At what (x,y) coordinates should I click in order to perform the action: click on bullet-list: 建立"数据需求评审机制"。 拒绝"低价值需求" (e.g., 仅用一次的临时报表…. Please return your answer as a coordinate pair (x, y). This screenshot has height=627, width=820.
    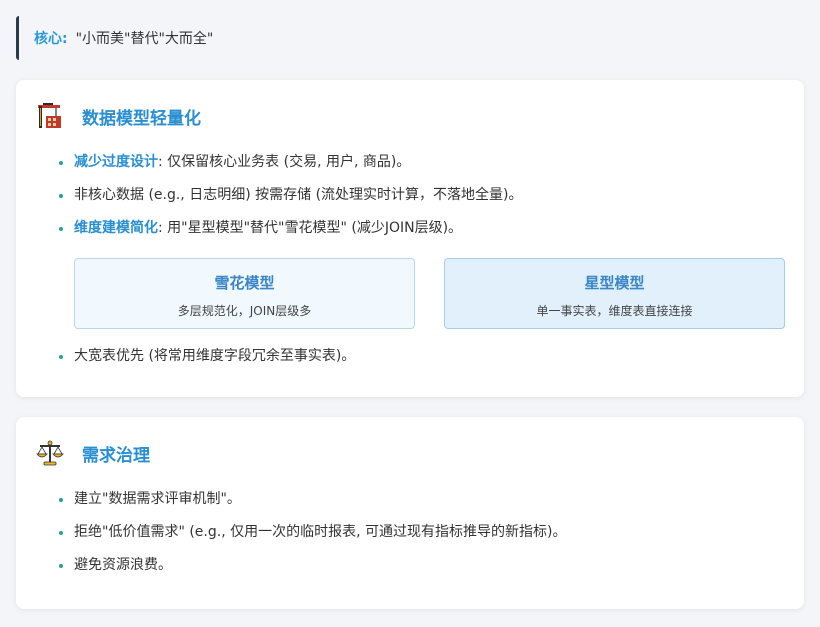
    Looking at the image, I should click on (311, 538).